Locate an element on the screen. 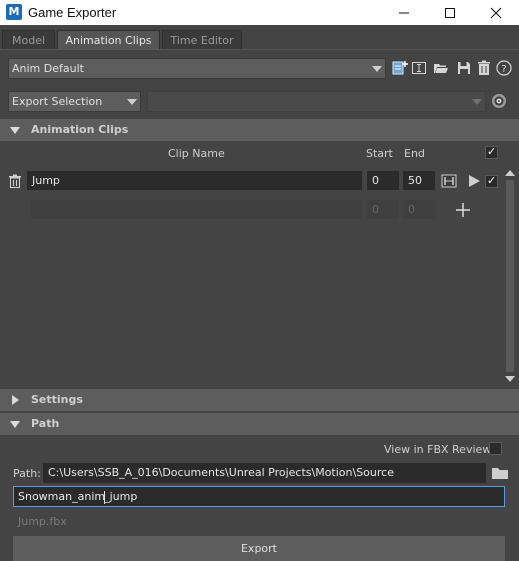  add-clip-button is located at coordinates (463, 210).